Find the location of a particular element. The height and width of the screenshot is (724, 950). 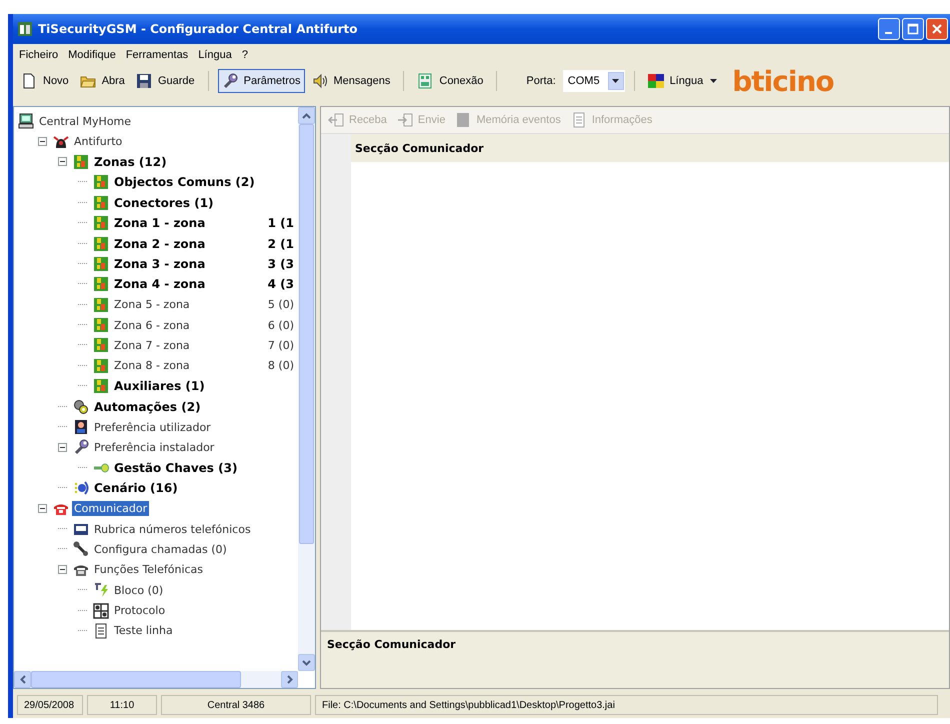

chevron-down-icon is located at coordinates (306, 663).